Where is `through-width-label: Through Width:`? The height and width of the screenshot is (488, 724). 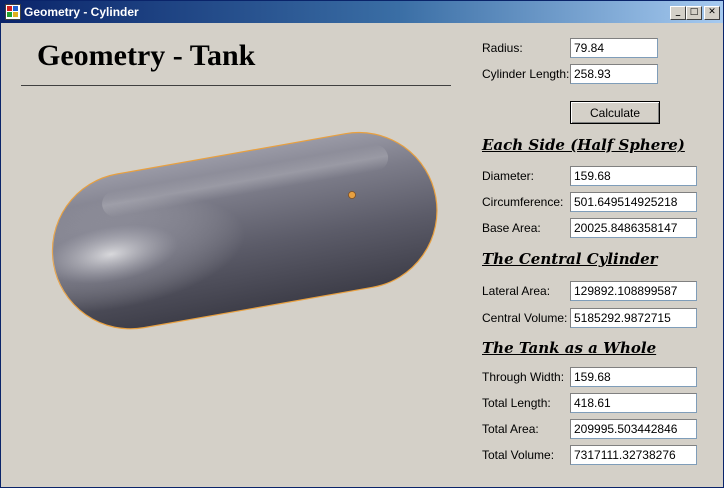
through-width-label: Through Width: is located at coordinates (523, 377).